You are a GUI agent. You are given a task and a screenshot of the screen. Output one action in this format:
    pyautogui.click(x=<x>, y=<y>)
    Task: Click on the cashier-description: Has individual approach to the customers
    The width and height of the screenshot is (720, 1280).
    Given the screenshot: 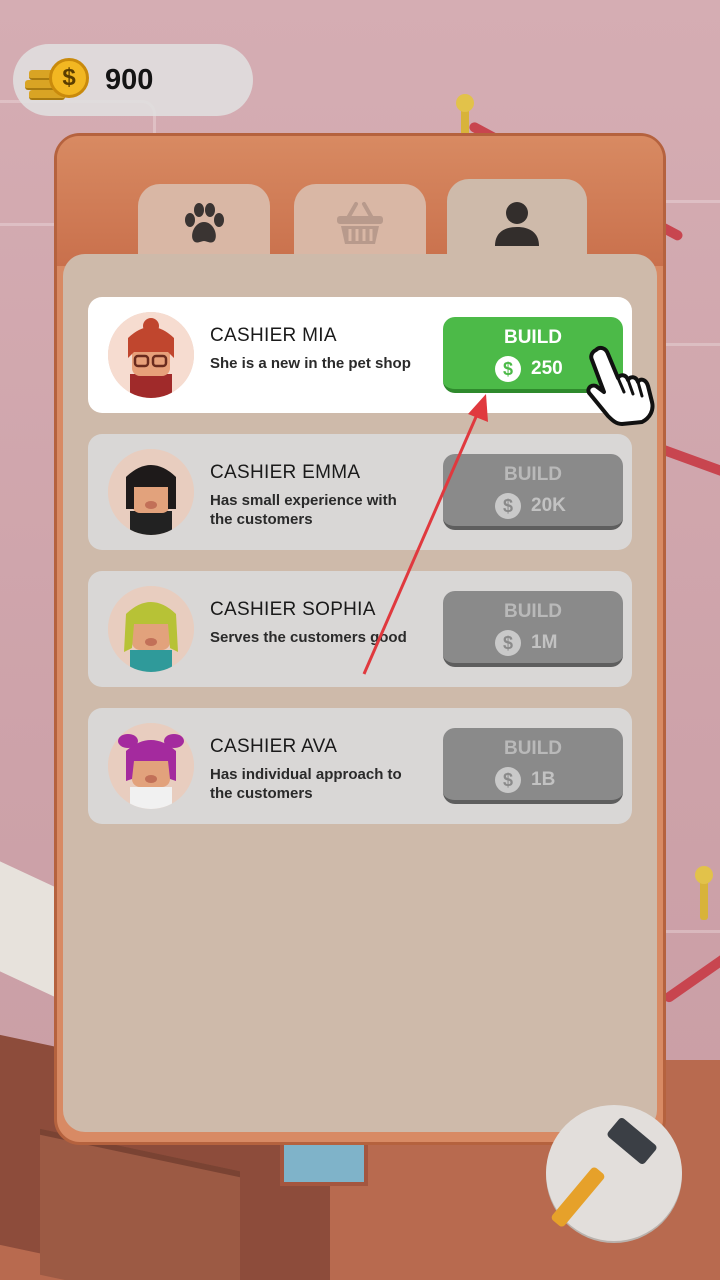 What is the action you would take?
    pyautogui.click(x=306, y=784)
    